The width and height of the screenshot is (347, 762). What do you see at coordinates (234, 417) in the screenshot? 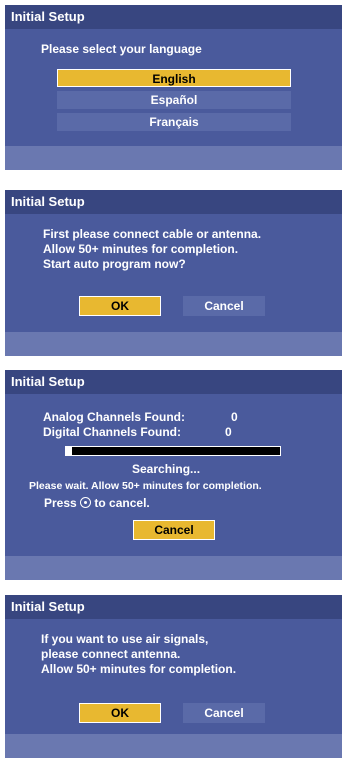
I see `analog-channels-count: 0` at bounding box center [234, 417].